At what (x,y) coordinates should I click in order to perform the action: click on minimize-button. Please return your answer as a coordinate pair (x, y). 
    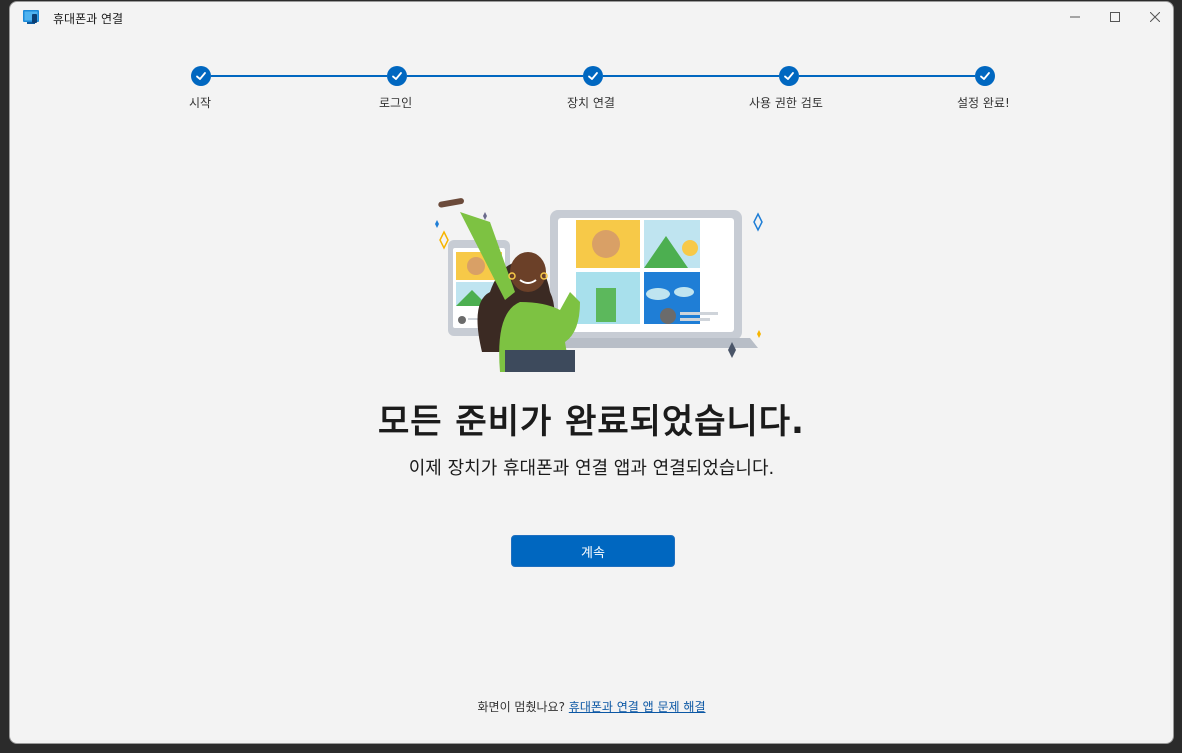
    Looking at the image, I should click on (1075, 17).